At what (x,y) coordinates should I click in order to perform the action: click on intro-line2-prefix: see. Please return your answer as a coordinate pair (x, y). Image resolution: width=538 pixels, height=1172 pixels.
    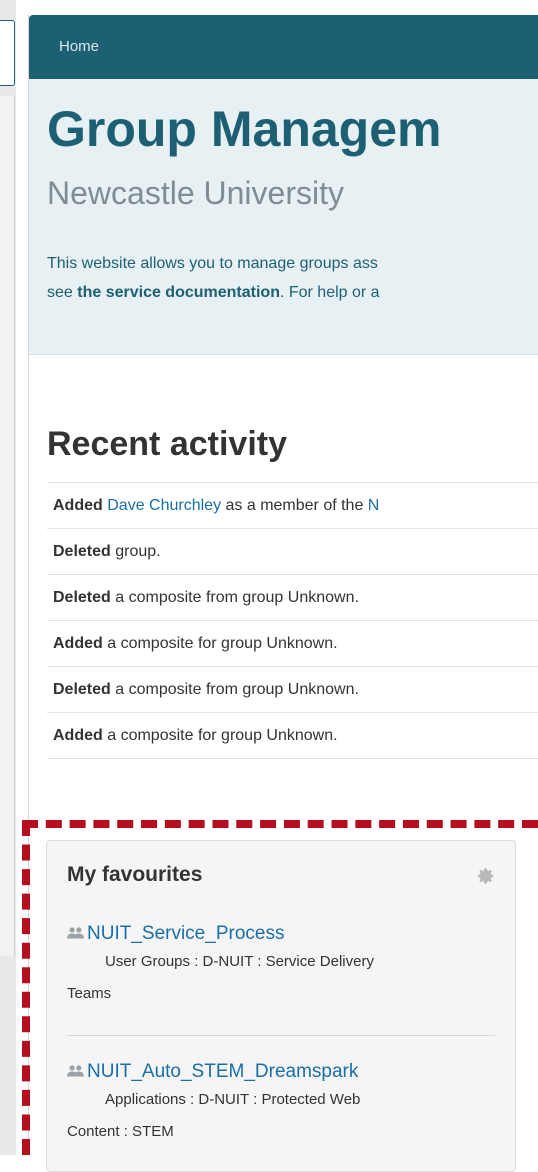
    Looking at the image, I should click on (62, 292).